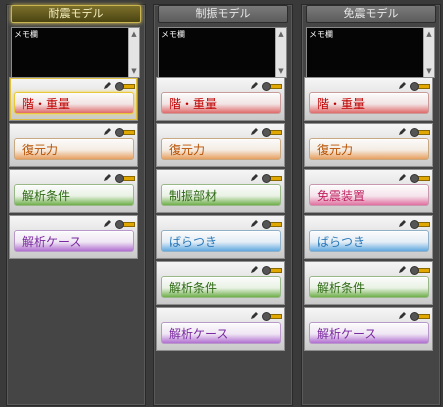 The image size is (443, 407). Describe the element at coordinates (76, 14) in the screenshot. I see `column-title: 耐震モデル` at that location.